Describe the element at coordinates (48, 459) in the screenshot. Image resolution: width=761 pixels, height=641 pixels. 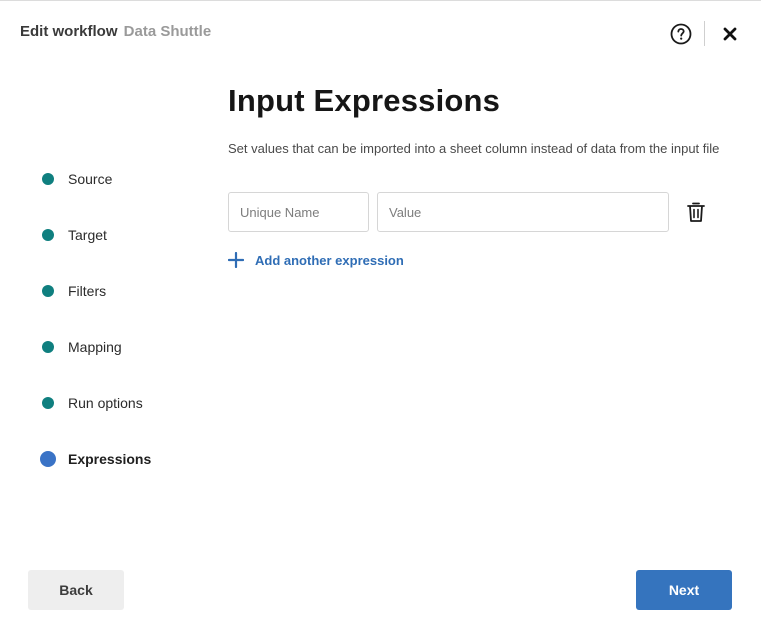
I see `step-active-dot` at that location.